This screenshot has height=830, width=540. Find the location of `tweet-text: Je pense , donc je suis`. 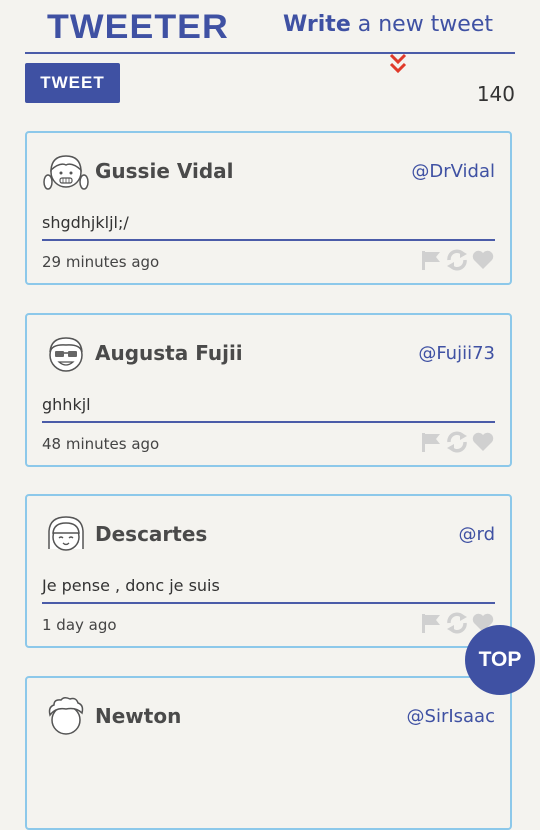

tweet-text: Je pense , donc je suis is located at coordinates (131, 585).